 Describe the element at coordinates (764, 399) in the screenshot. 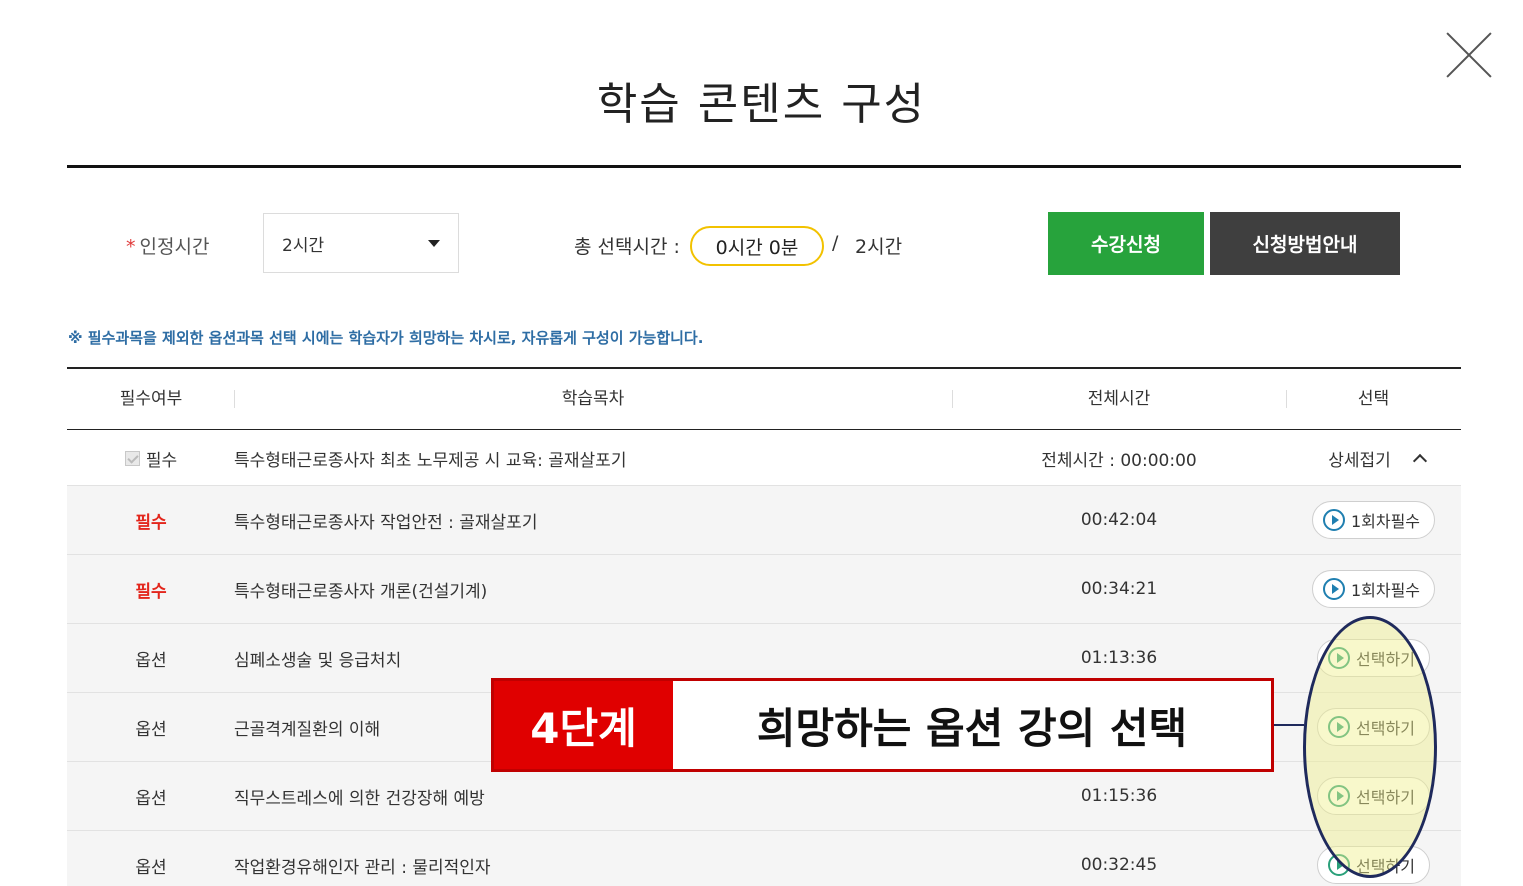

I see `table-header: 필수여부 학습목차 전체시간 선택` at that location.